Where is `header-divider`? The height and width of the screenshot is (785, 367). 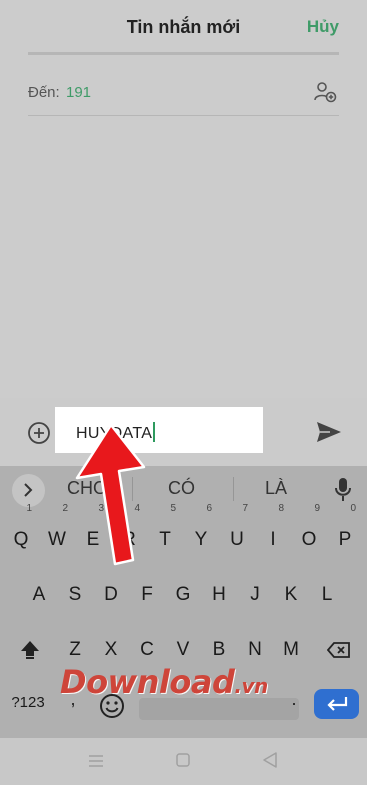
header-divider is located at coordinates (183, 53).